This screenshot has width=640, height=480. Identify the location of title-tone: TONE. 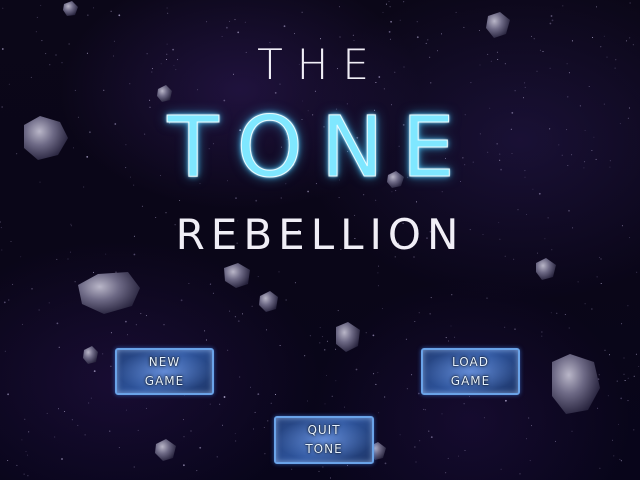
(320, 147).